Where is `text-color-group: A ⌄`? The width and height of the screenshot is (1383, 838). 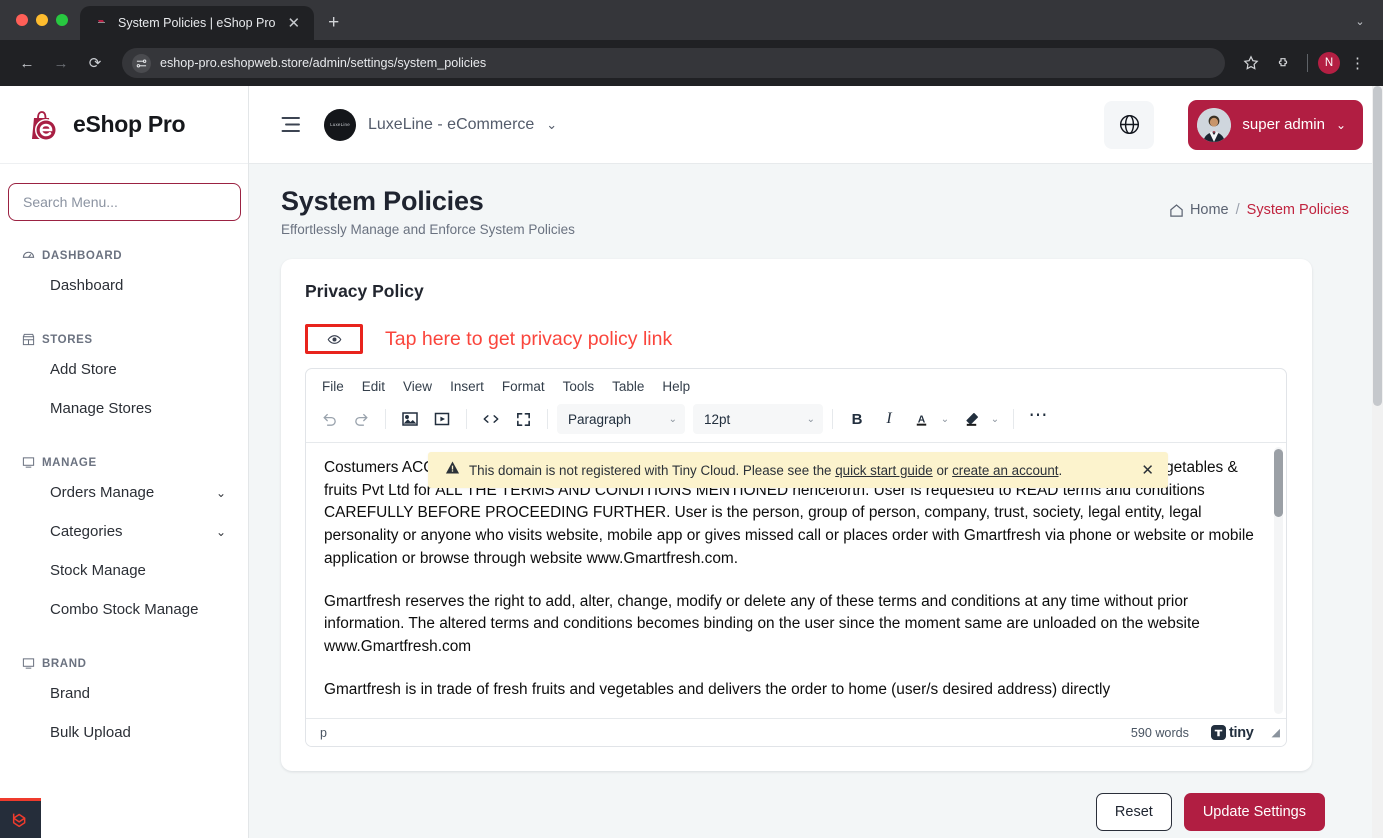 text-color-group: A ⌄ is located at coordinates (930, 419).